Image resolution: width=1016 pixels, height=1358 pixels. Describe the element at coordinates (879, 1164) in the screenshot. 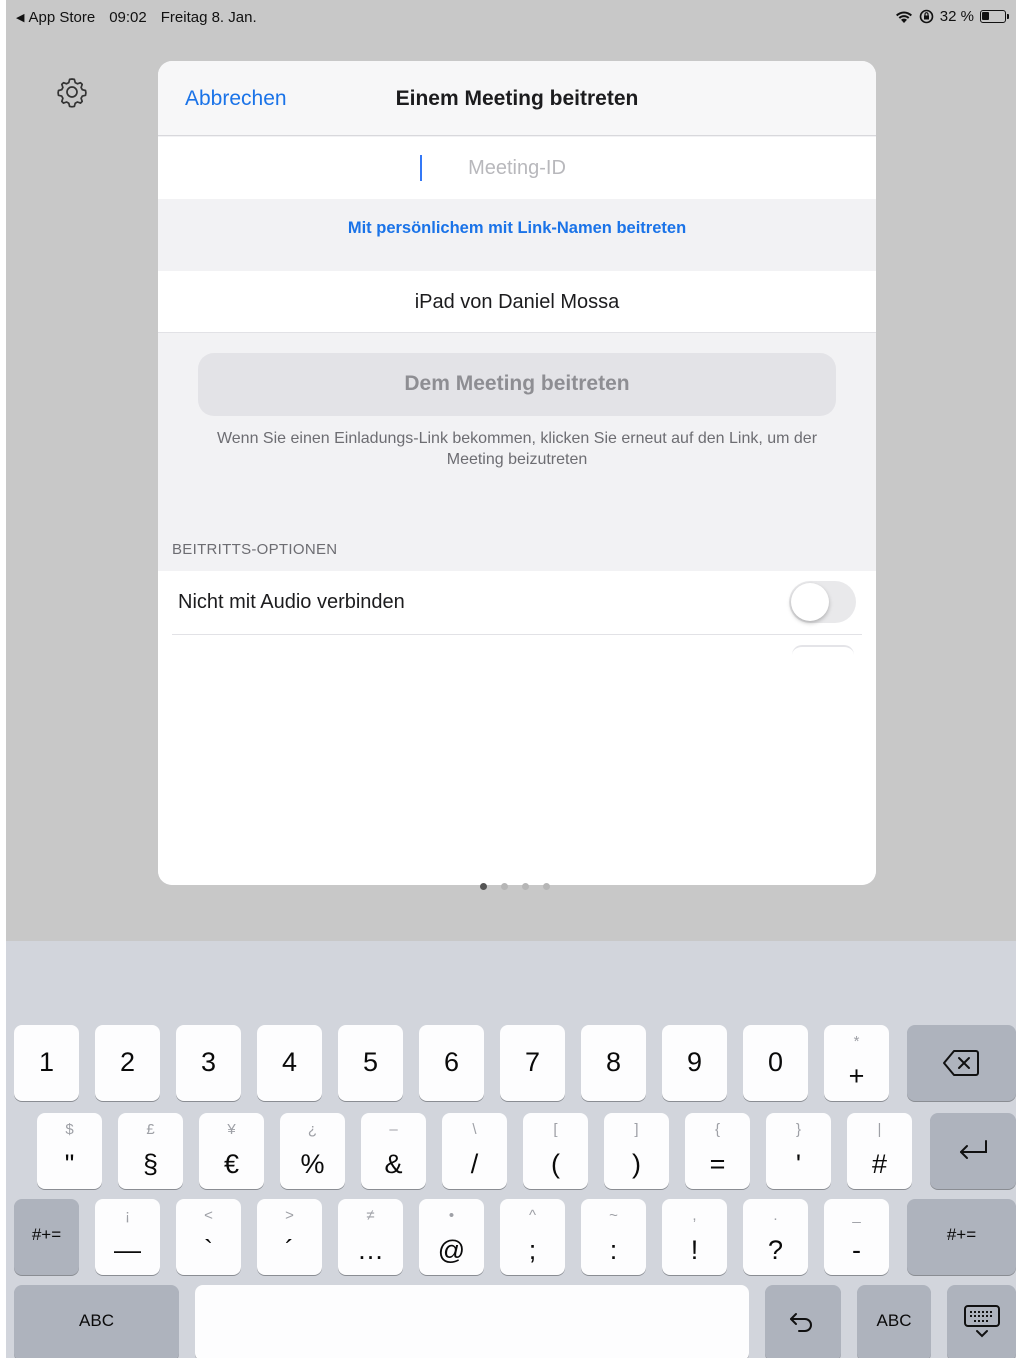

I see `key-label: #` at that location.